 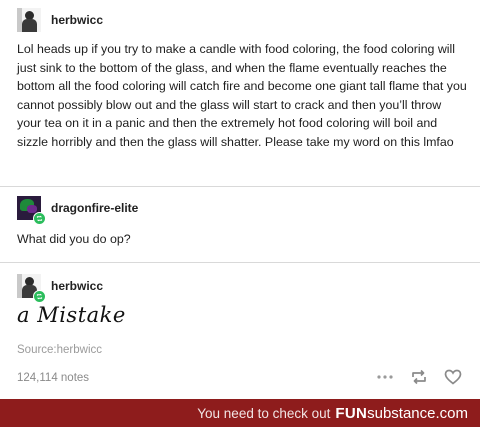 What do you see at coordinates (351, 413) in the screenshot?
I see `brand-logo-bold: FUN` at bounding box center [351, 413].